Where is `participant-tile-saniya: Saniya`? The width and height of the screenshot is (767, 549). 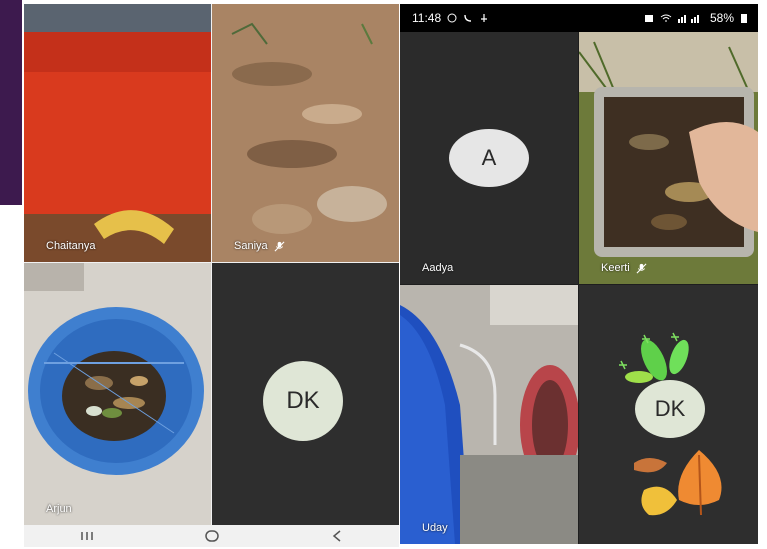 participant-tile-saniya: Saniya is located at coordinates (305, 133).